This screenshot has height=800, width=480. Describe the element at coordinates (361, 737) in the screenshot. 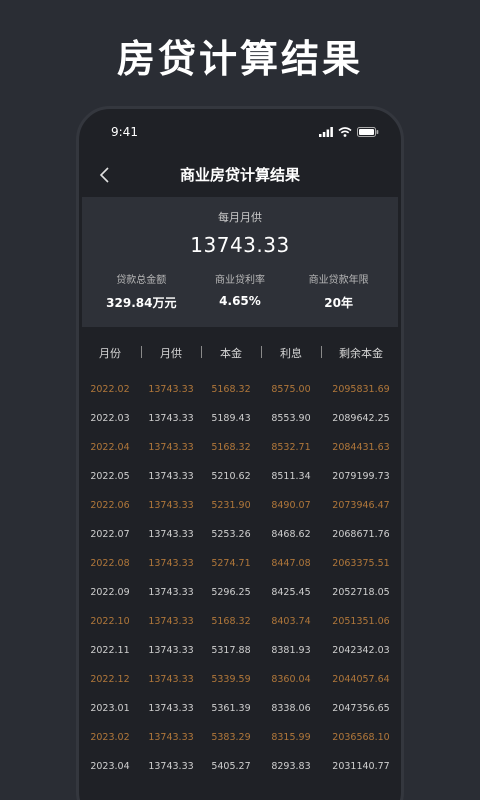

I see `cell-remaining: 2036568.10` at that location.